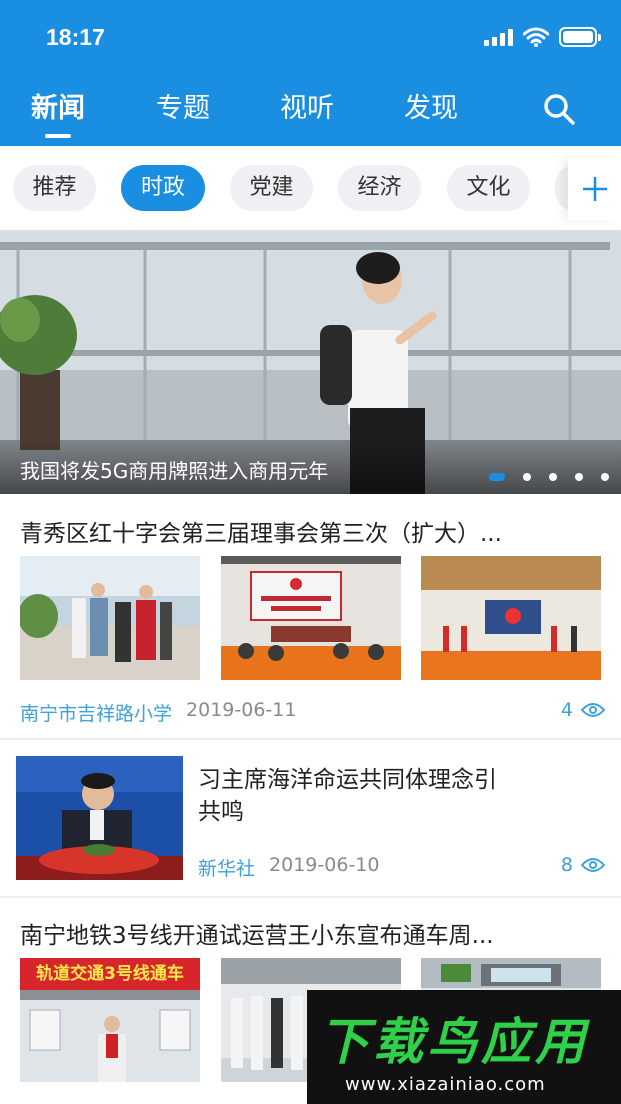  Describe the element at coordinates (559, 109) in the screenshot. I see `search-icon` at that location.